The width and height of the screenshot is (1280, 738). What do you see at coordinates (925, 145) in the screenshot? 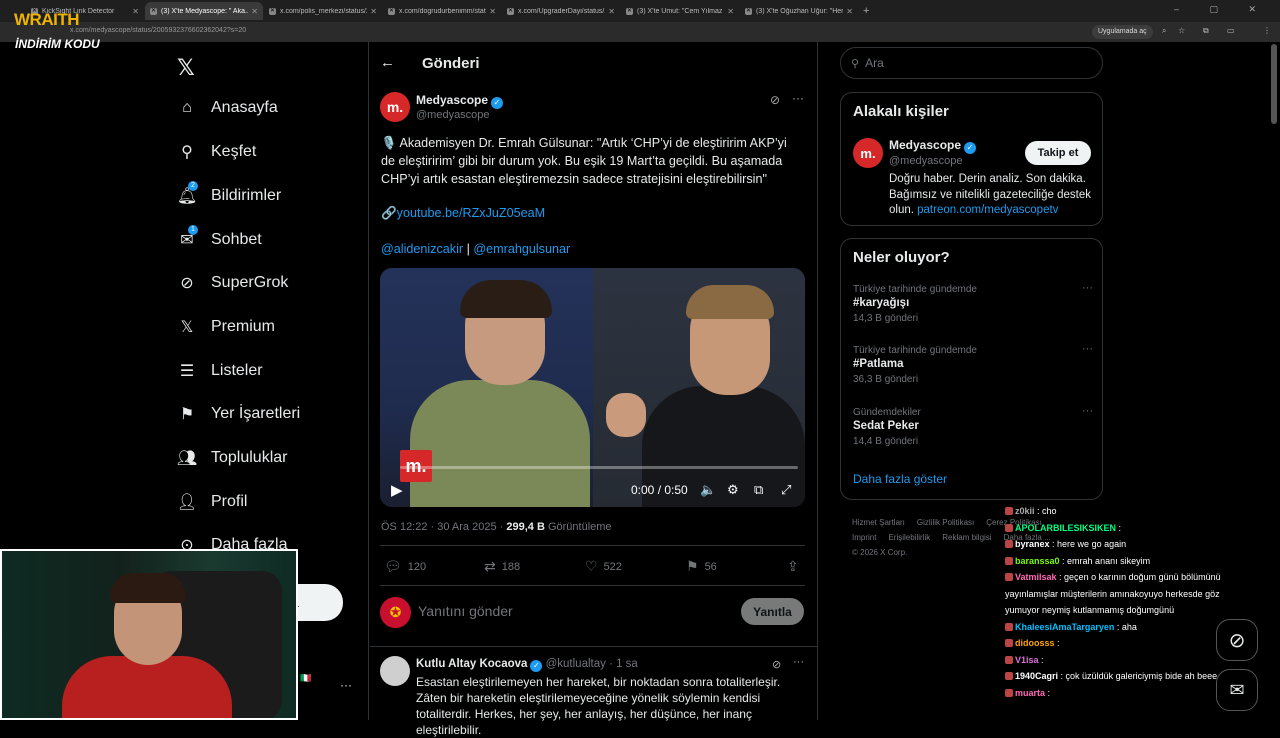
I see `related-name-text: Medyascope` at bounding box center [925, 145].